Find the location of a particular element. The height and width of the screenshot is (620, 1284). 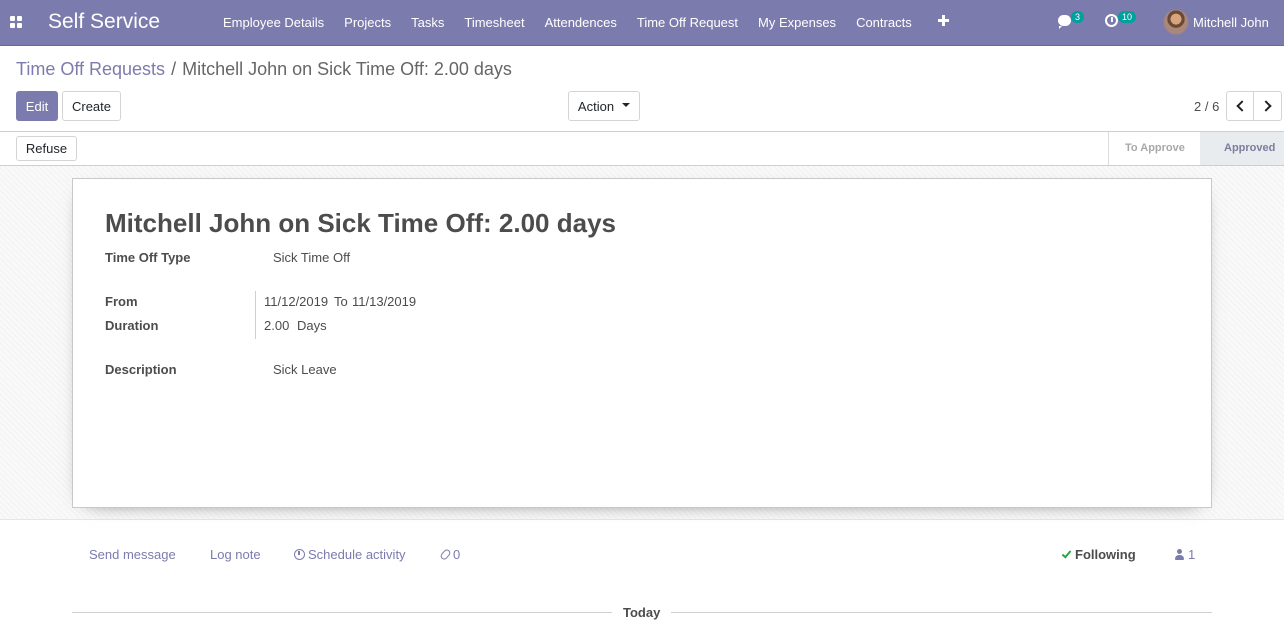

user-icon is located at coordinates (1179, 554).